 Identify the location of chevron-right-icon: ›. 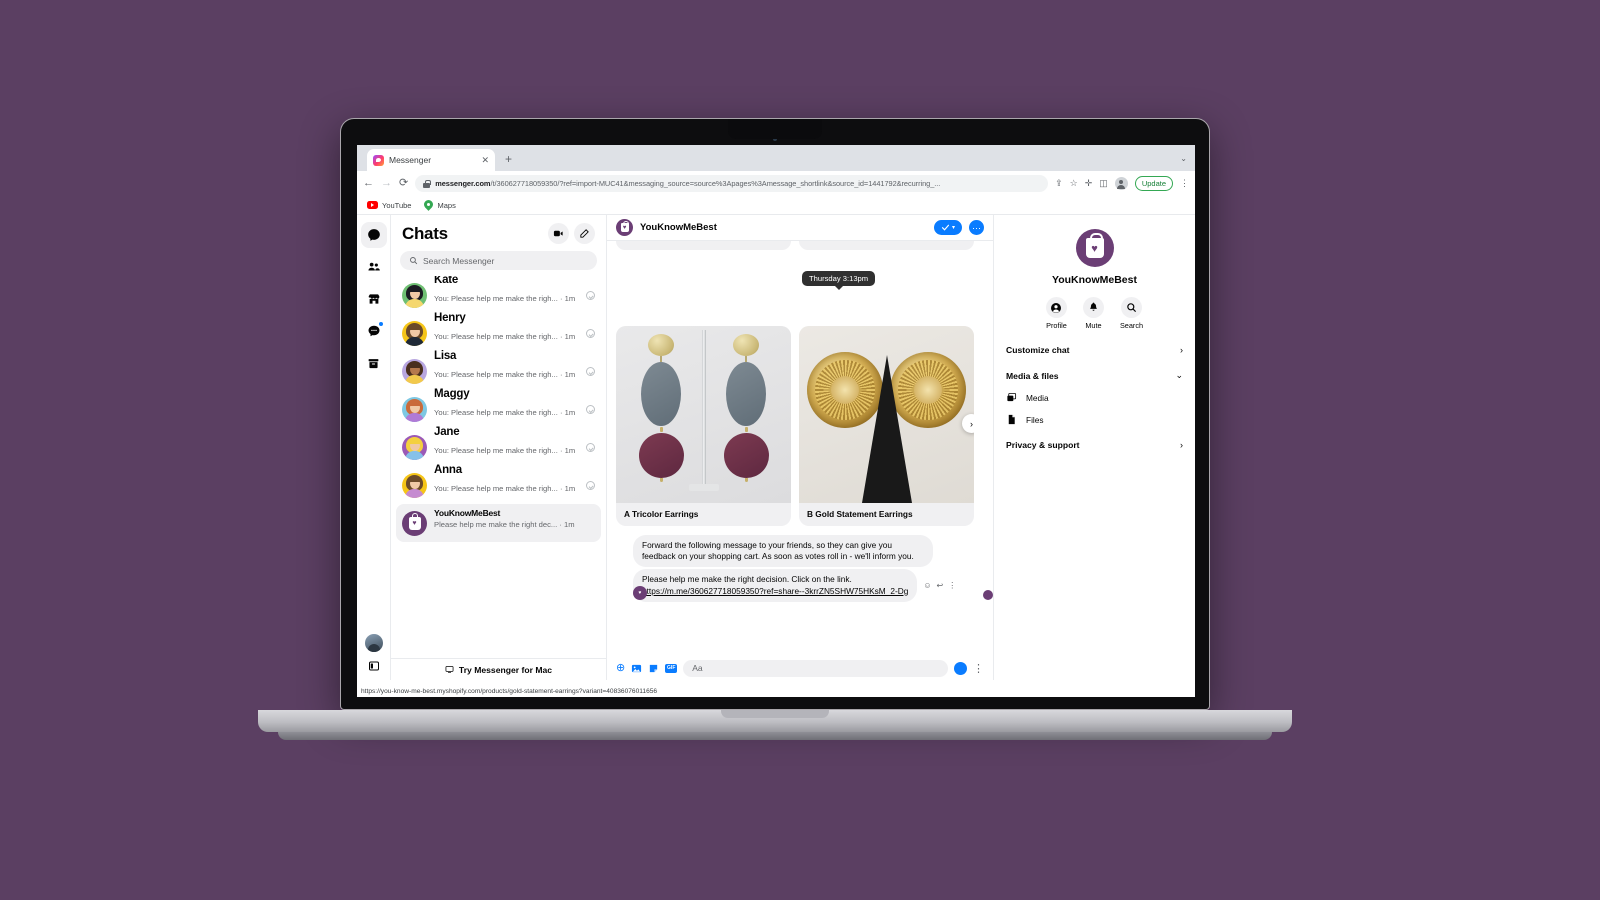
(1181, 350).